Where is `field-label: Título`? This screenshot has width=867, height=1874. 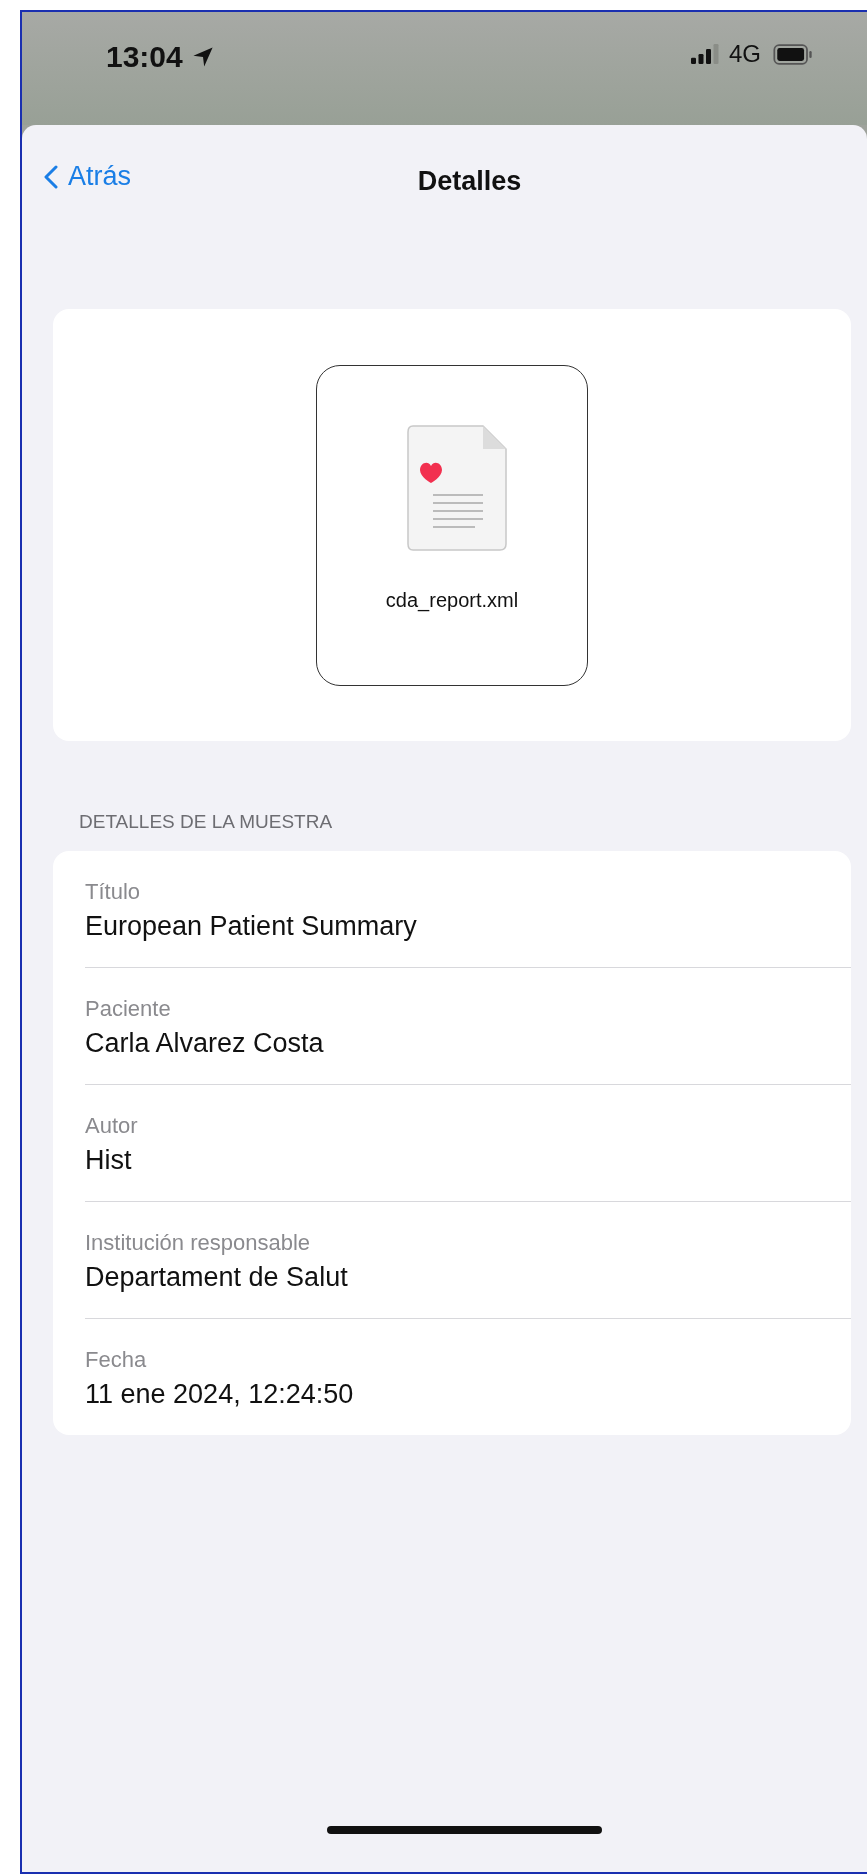
field-label: Título is located at coordinates (113, 891).